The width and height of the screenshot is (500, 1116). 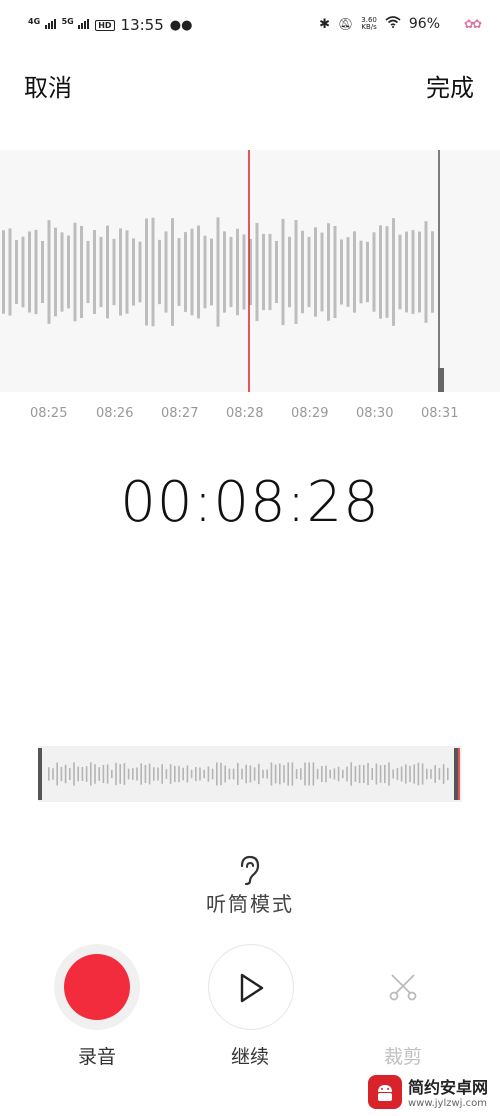 What do you see at coordinates (379, 24) in the screenshot?
I see `status-right: ✱ 🔕︎ 3.60 KB/s 96%` at bounding box center [379, 24].